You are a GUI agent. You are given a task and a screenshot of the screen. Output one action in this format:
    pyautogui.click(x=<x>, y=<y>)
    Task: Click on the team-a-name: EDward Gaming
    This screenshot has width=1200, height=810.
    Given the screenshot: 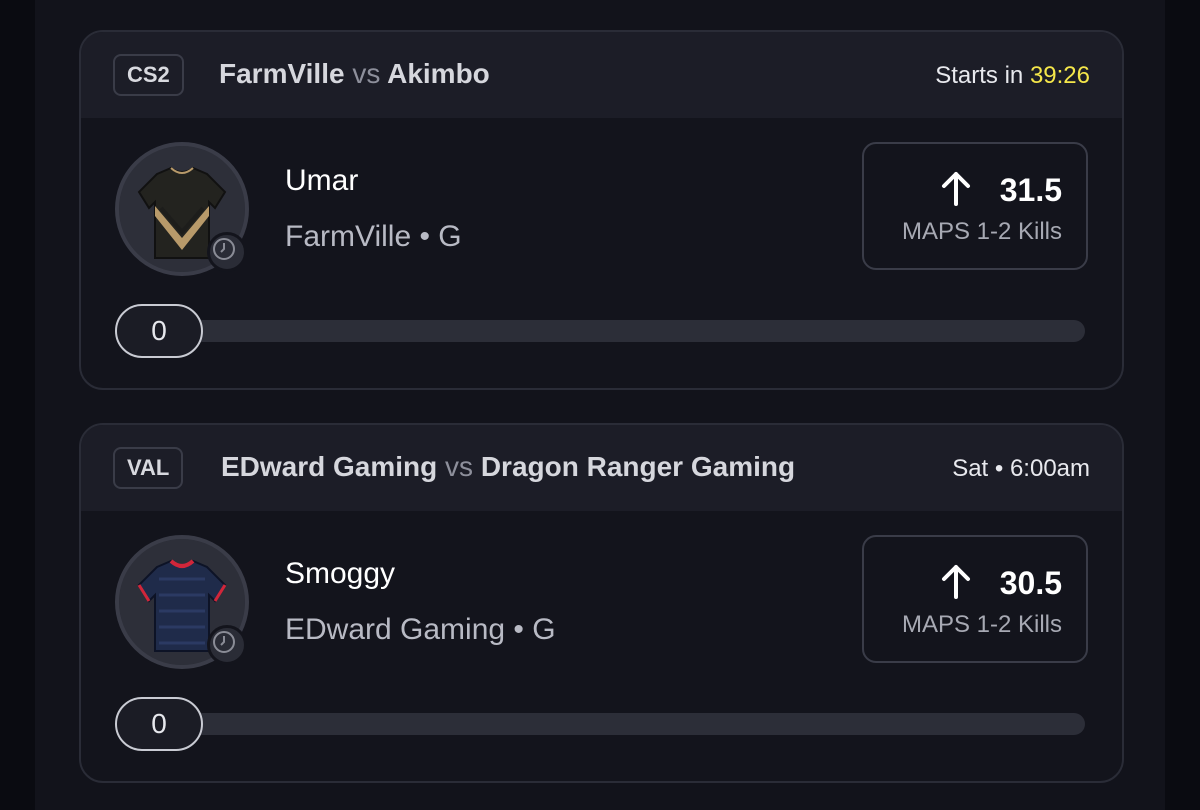 What is the action you would take?
    pyautogui.click(x=329, y=466)
    